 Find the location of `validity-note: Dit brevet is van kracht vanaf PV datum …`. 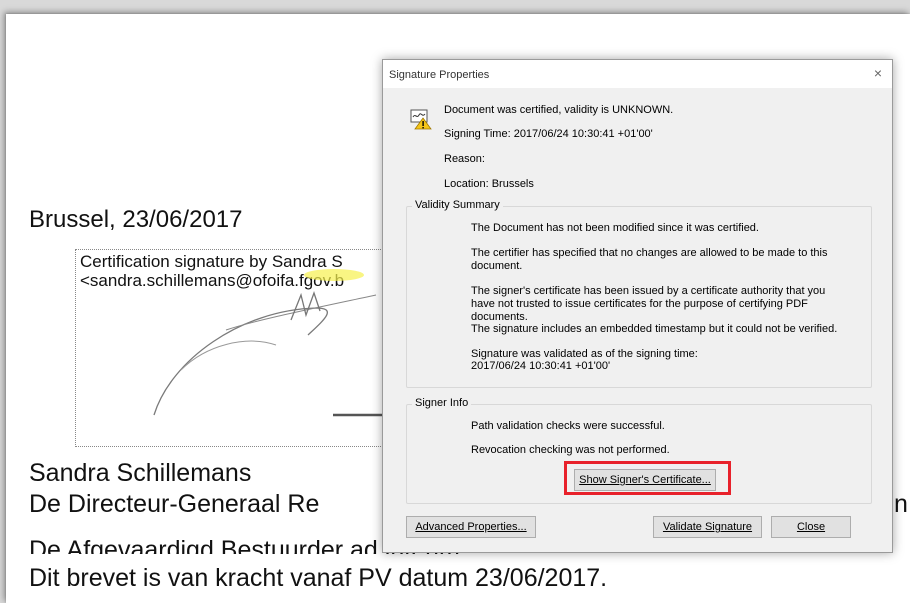

validity-note: Dit brevet is van kracht vanaf PV datum … is located at coordinates (318, 578).